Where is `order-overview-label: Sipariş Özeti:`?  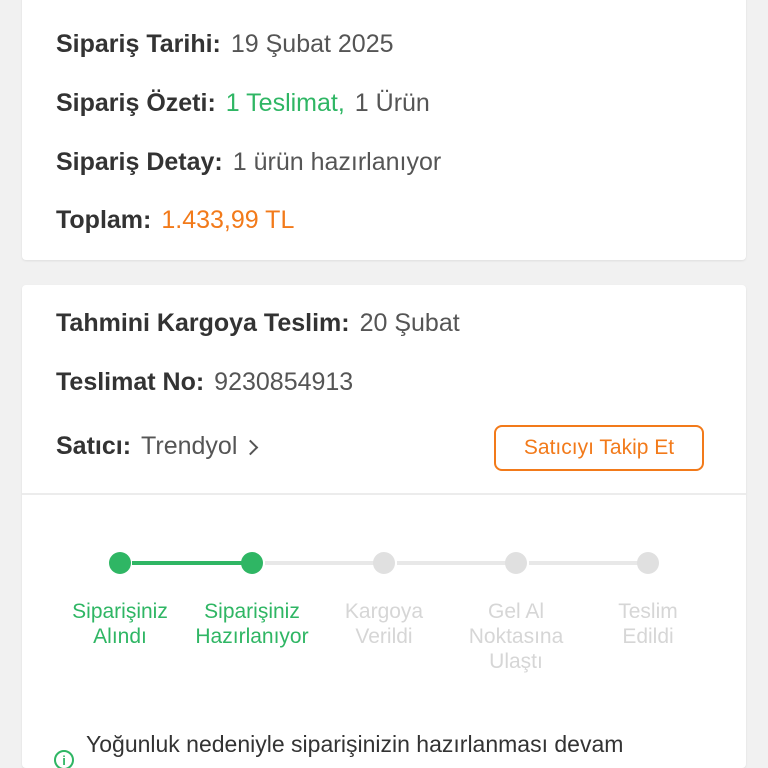
order-overview-label: Sipariş Özeti: is located at coordinates (136, 103).